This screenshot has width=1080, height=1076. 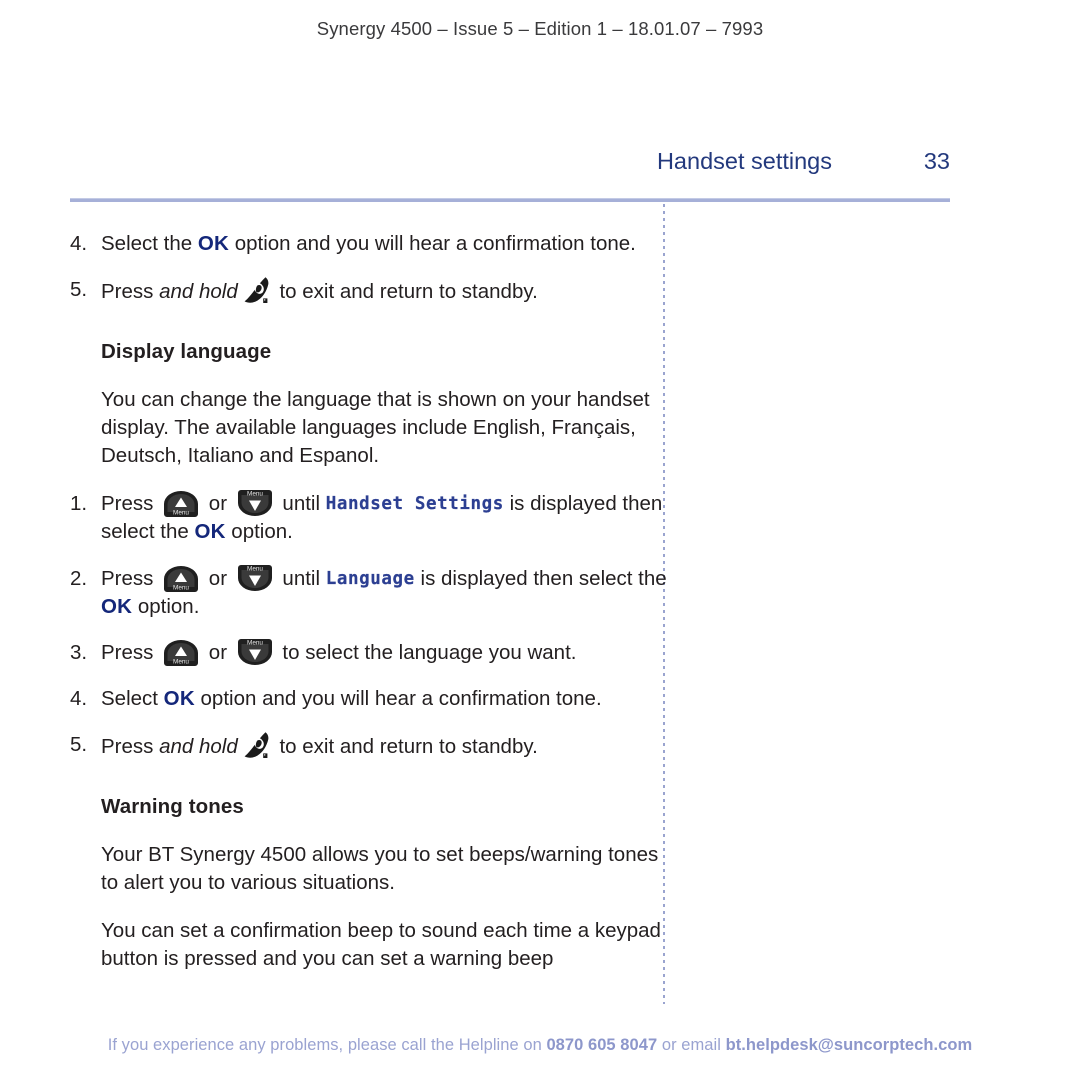 What do you see at coordinates (414, 504) in the screenshot?
I see `lcd-display-text: Handset Settings` at bounding box center [414, 504].